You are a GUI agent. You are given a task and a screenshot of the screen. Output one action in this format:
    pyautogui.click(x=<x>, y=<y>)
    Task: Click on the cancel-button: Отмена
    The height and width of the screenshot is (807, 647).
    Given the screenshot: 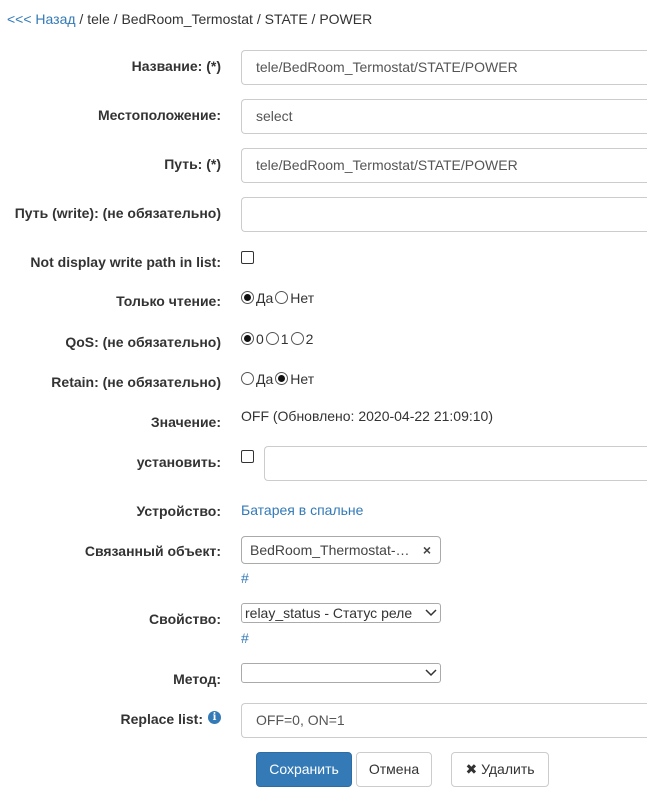 What is the action you would take?
    pyautogui.click(x=394, y=769)
    